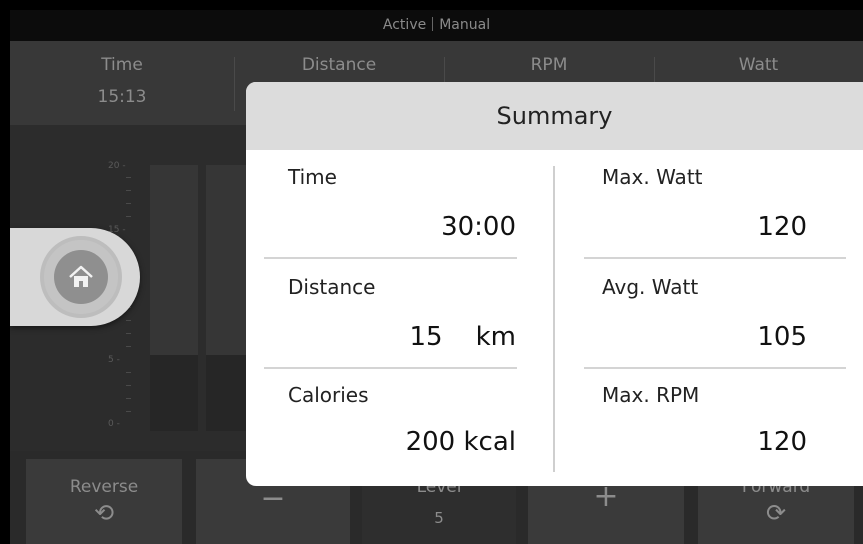 This screenshot has height=544, width=863. Describe the element at coordinates (650, 287) in the screenshot. I see `summary-avg-watt-label: Avg. Watt` at that location.